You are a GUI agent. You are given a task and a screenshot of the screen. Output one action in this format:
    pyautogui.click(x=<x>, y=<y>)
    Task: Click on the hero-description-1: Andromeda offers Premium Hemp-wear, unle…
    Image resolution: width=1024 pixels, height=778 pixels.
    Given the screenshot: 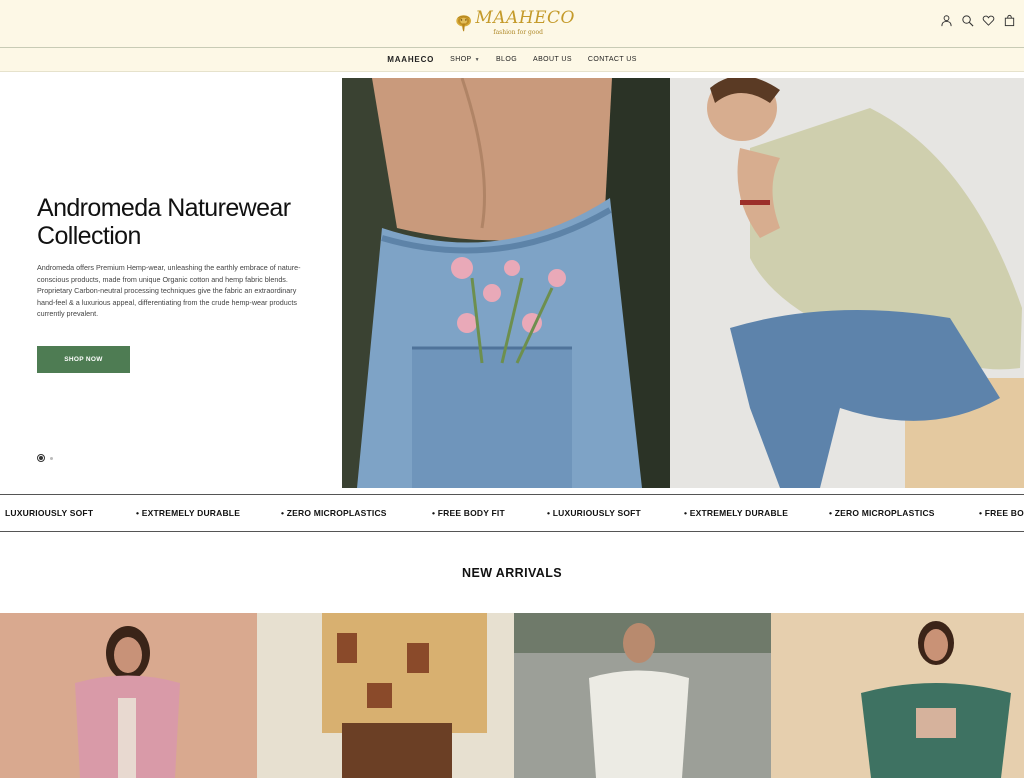 What is the action you would take?
    pyautogui.click(x=169, y=273)
    